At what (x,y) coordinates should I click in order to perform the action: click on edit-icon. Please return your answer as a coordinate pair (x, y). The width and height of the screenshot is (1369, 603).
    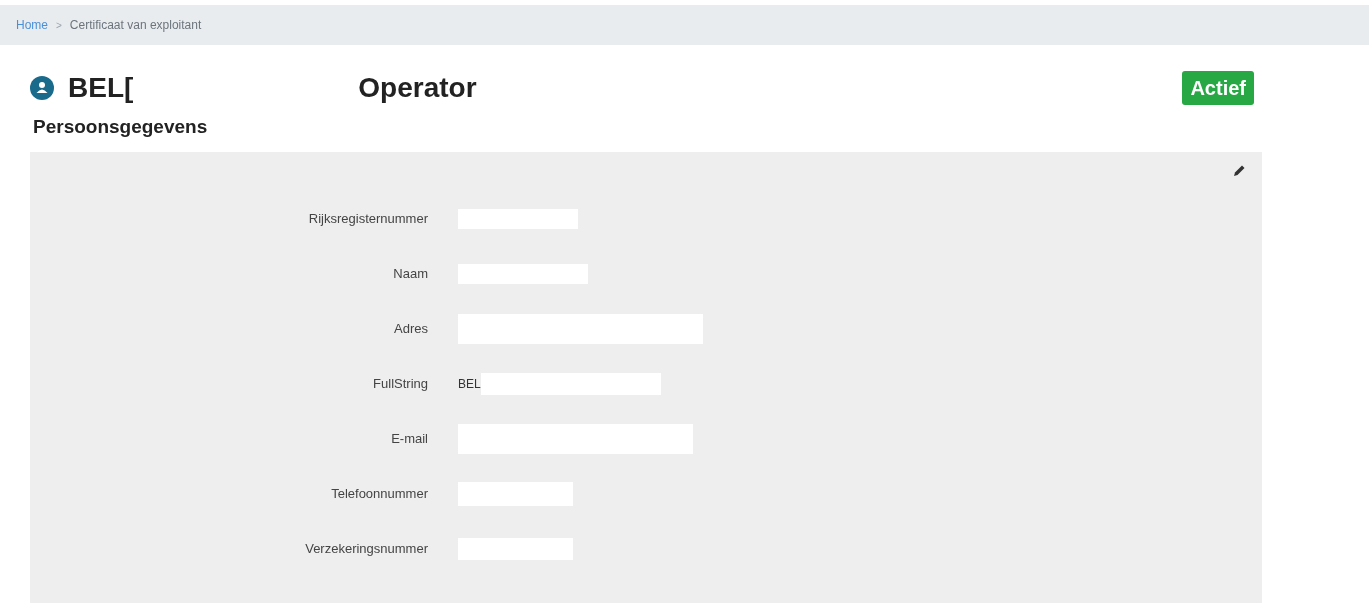
    Looking at the image, I should click on (1239, 170).